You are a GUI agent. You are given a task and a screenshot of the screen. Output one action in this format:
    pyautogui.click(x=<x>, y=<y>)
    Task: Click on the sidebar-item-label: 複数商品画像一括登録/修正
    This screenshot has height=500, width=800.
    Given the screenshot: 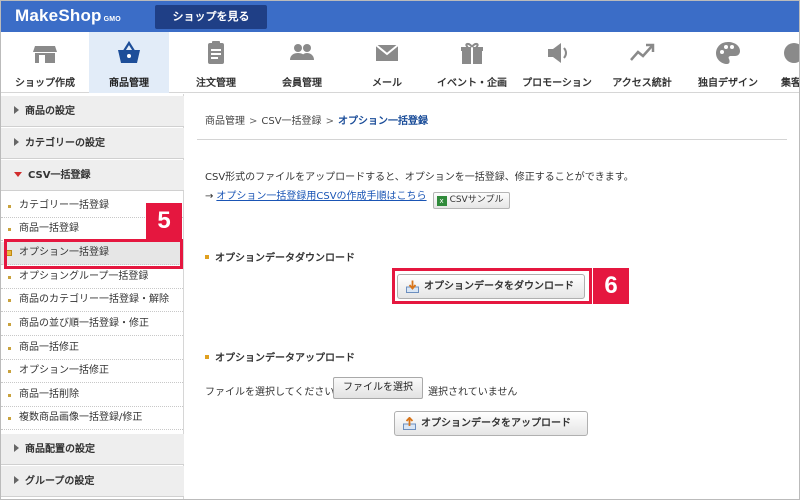 What is the action you would take?
    pyautogui.click(x=81, y=417)
    